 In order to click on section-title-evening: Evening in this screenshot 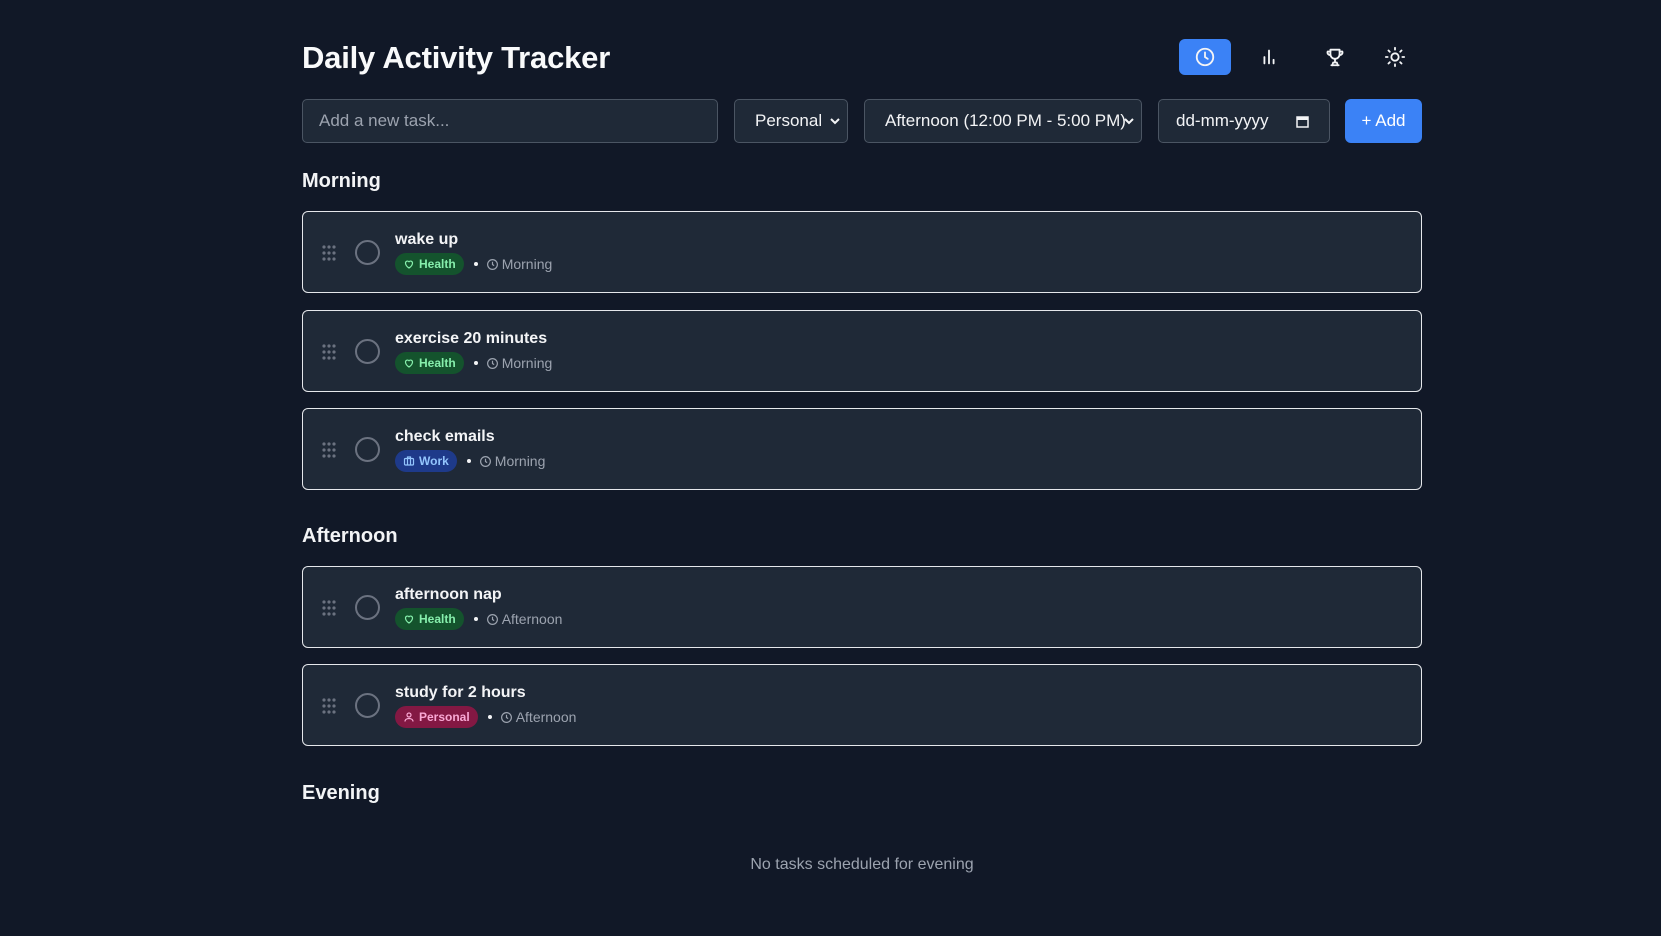, I will do `click(341, 793)`.